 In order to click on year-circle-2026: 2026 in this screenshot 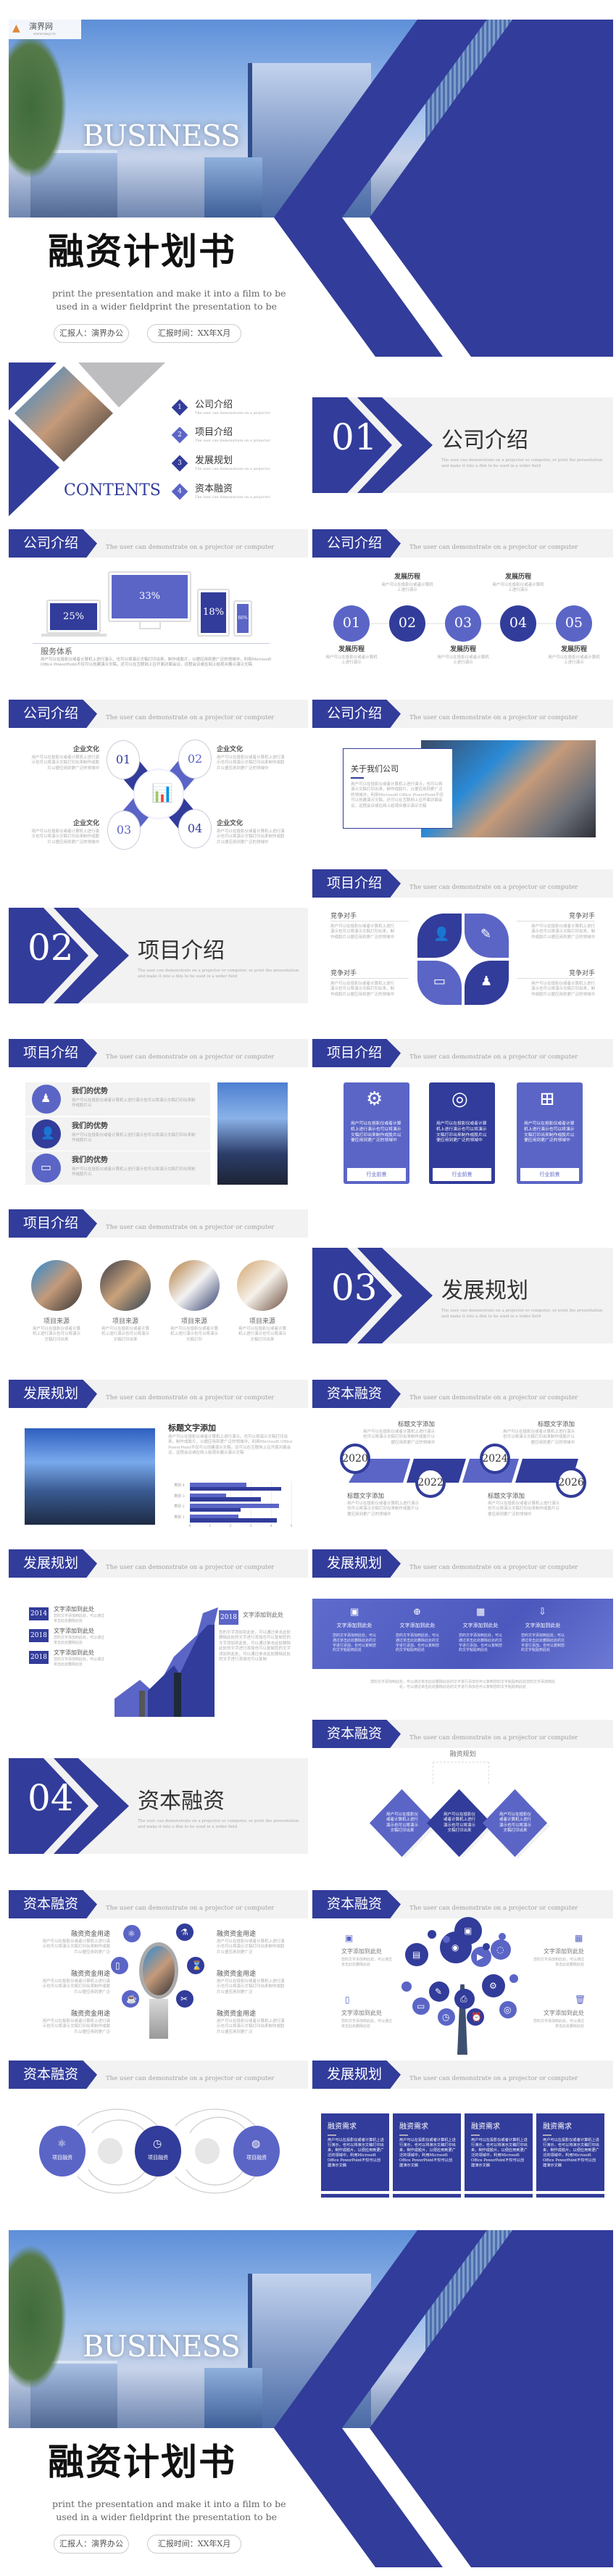, I will do `click(571, 1483)`.